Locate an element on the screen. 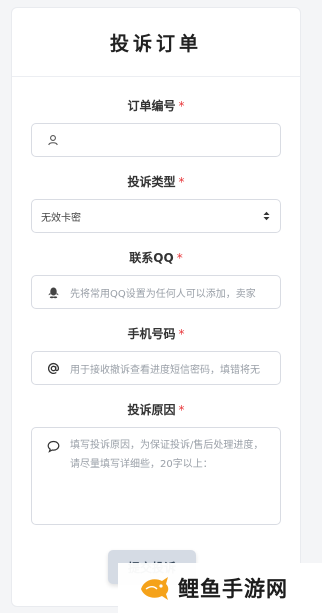 Image resolution: width=322 pixels, height=613 pixels. contact-qq-input: 先将常用QQ设置为任何人可以添加，卖家 is located at coordinates (156, 292).